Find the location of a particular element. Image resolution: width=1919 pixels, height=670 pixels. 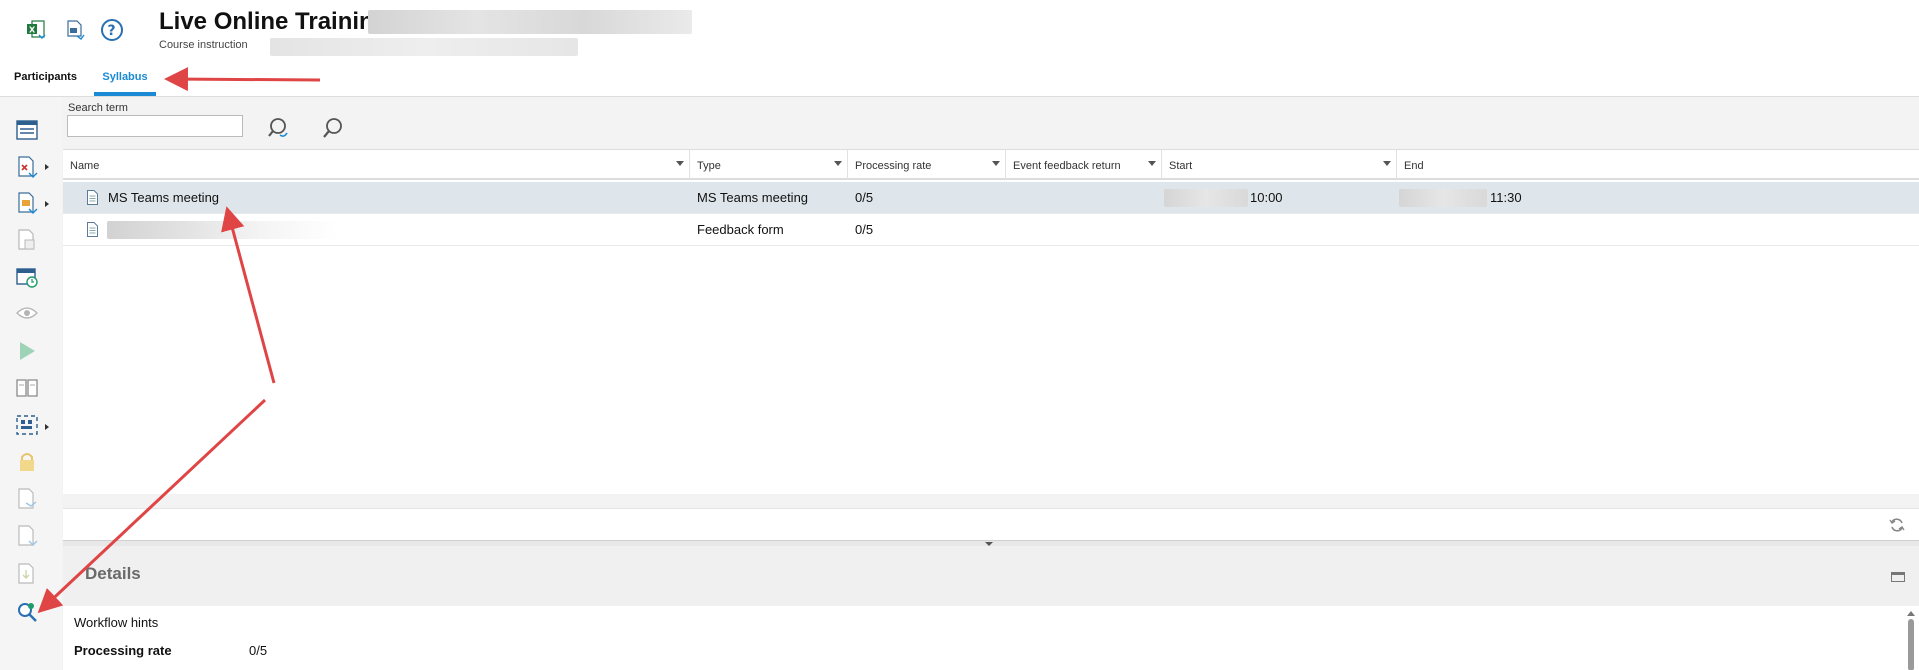

book-icon is located at coordinates (27, 388).